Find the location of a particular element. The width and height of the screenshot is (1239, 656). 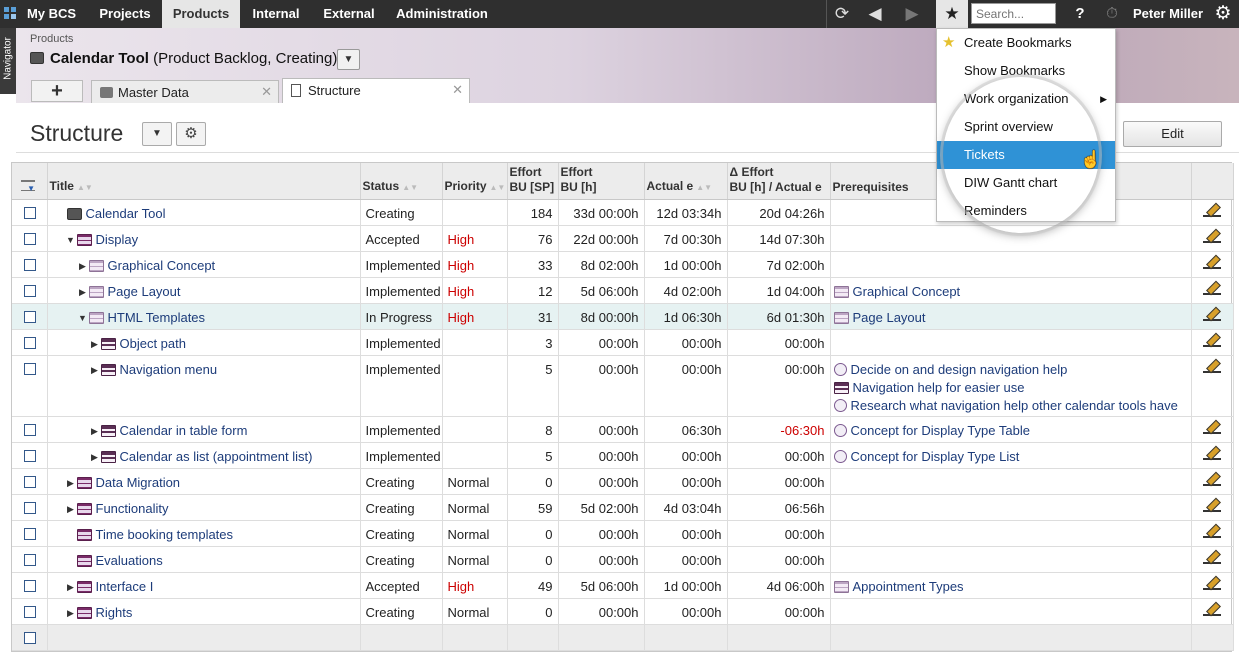

gear-icon: ⚙ is located at coordinates (1223, 14).